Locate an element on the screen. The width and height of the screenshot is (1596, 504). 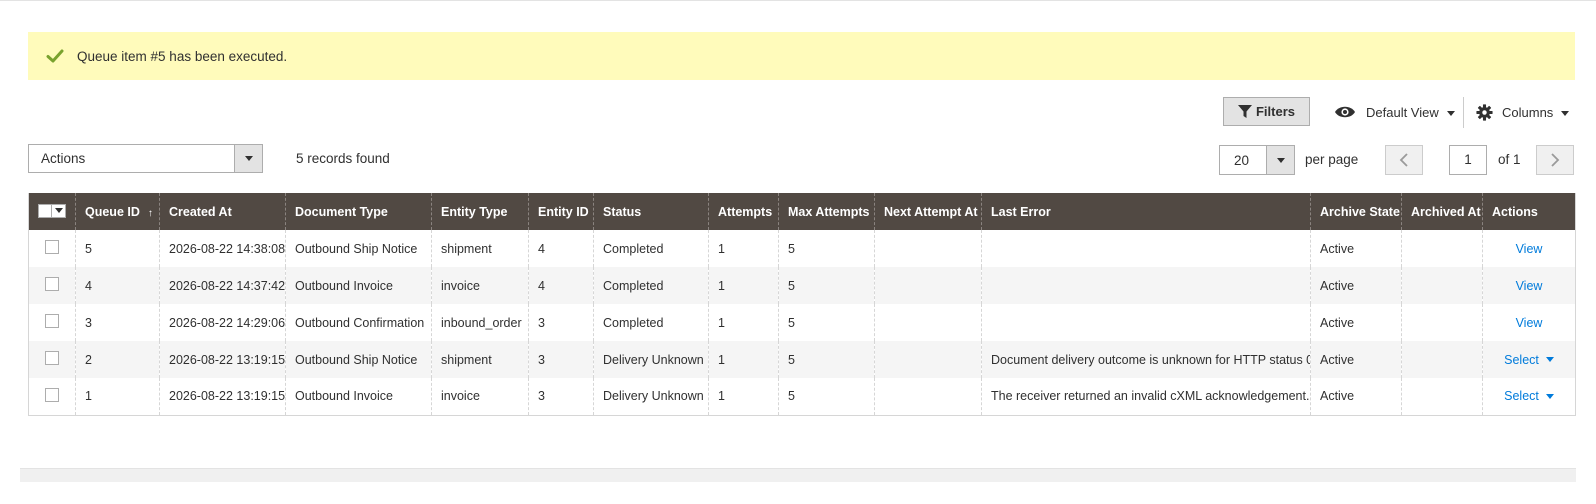
gear-icon is located at coordinates (1484, 112).